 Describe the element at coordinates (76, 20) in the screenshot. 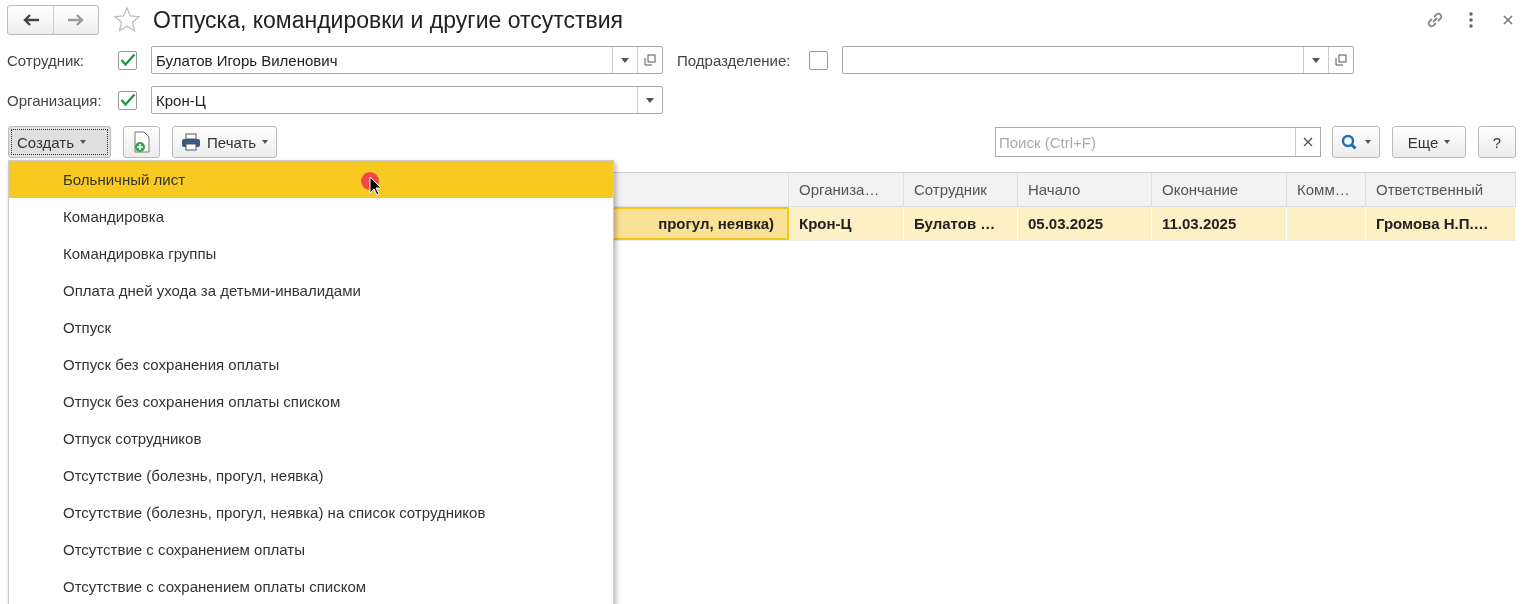

I see `forward-arrow-icon` at that location.